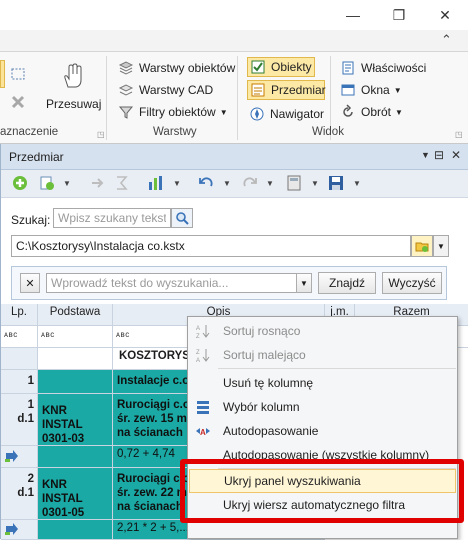 The height and width of the screenshot is (540, 468). I want to click on insert-icon, so click(47, 183).